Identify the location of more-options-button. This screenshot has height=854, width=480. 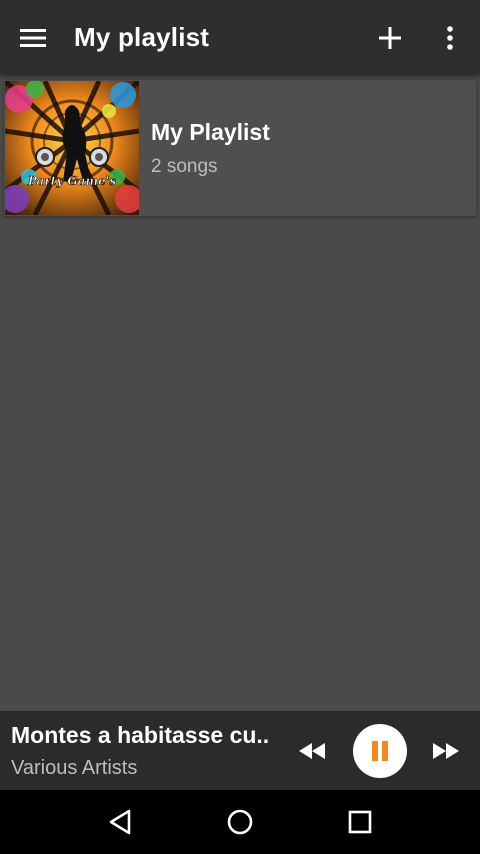
(450, 37).